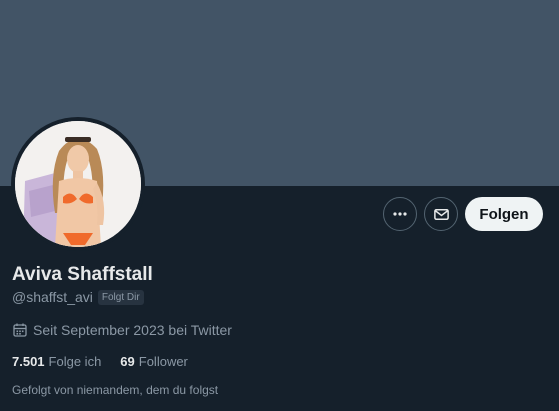 This screenshot has width=559, height=411. I want to click on follow-stats: 7.501 Folge ich 69 Follower, so click(100, 361).